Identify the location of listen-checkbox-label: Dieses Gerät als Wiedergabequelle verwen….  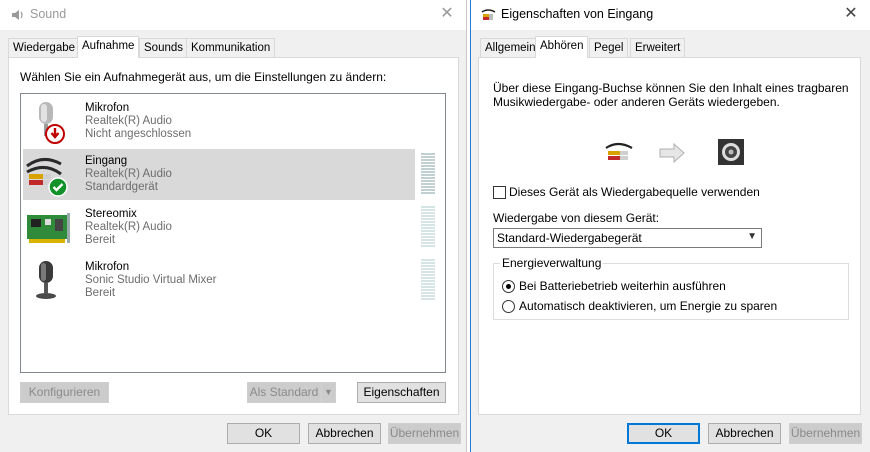
(634, 192).